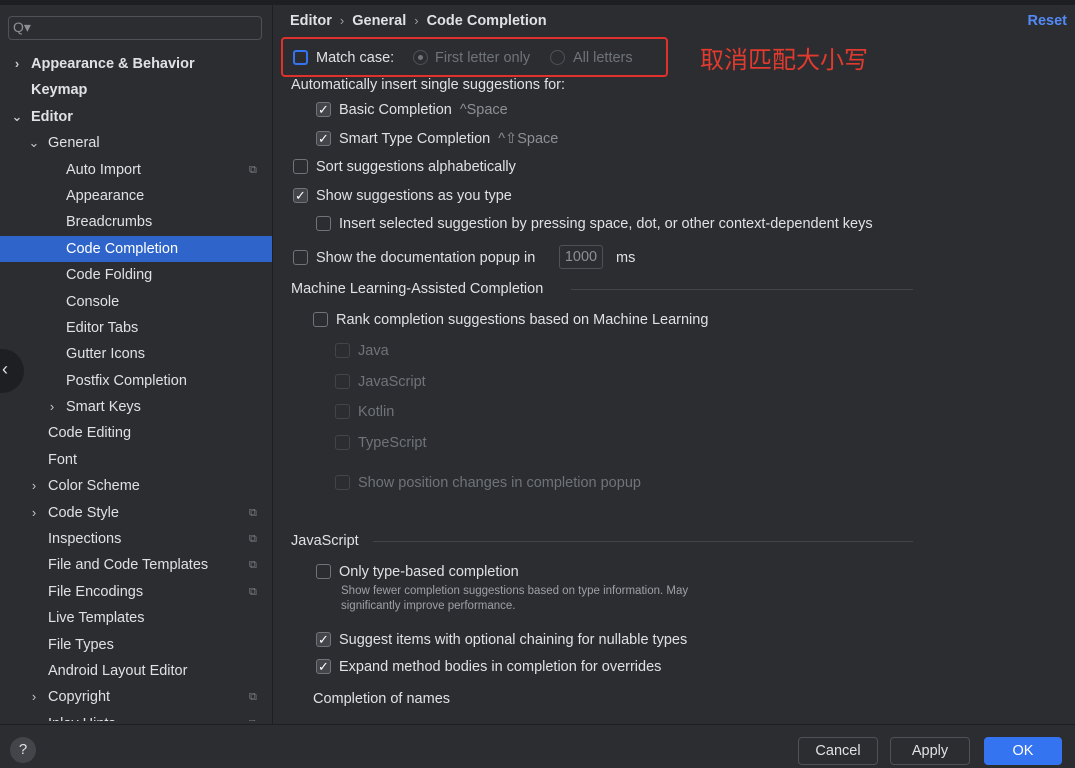  What do you see at coordinates (136, 90) in the screenshot?
I see `sidebar-item: Keymap` at bounding box center [136, 90].